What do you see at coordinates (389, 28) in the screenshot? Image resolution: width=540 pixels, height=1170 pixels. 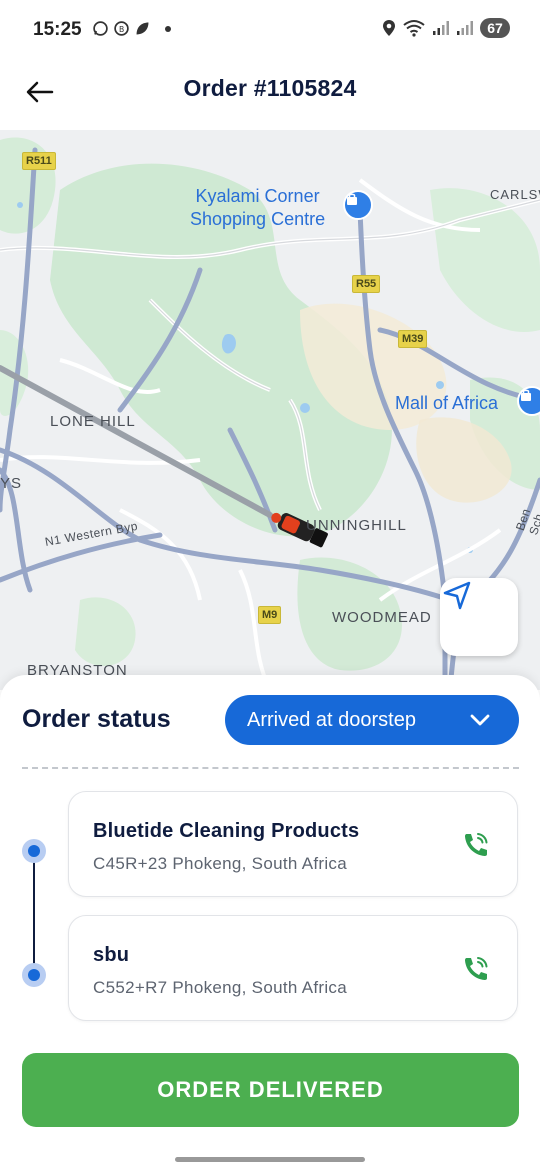 I see `location-icon` at bounding box center [389, 28].